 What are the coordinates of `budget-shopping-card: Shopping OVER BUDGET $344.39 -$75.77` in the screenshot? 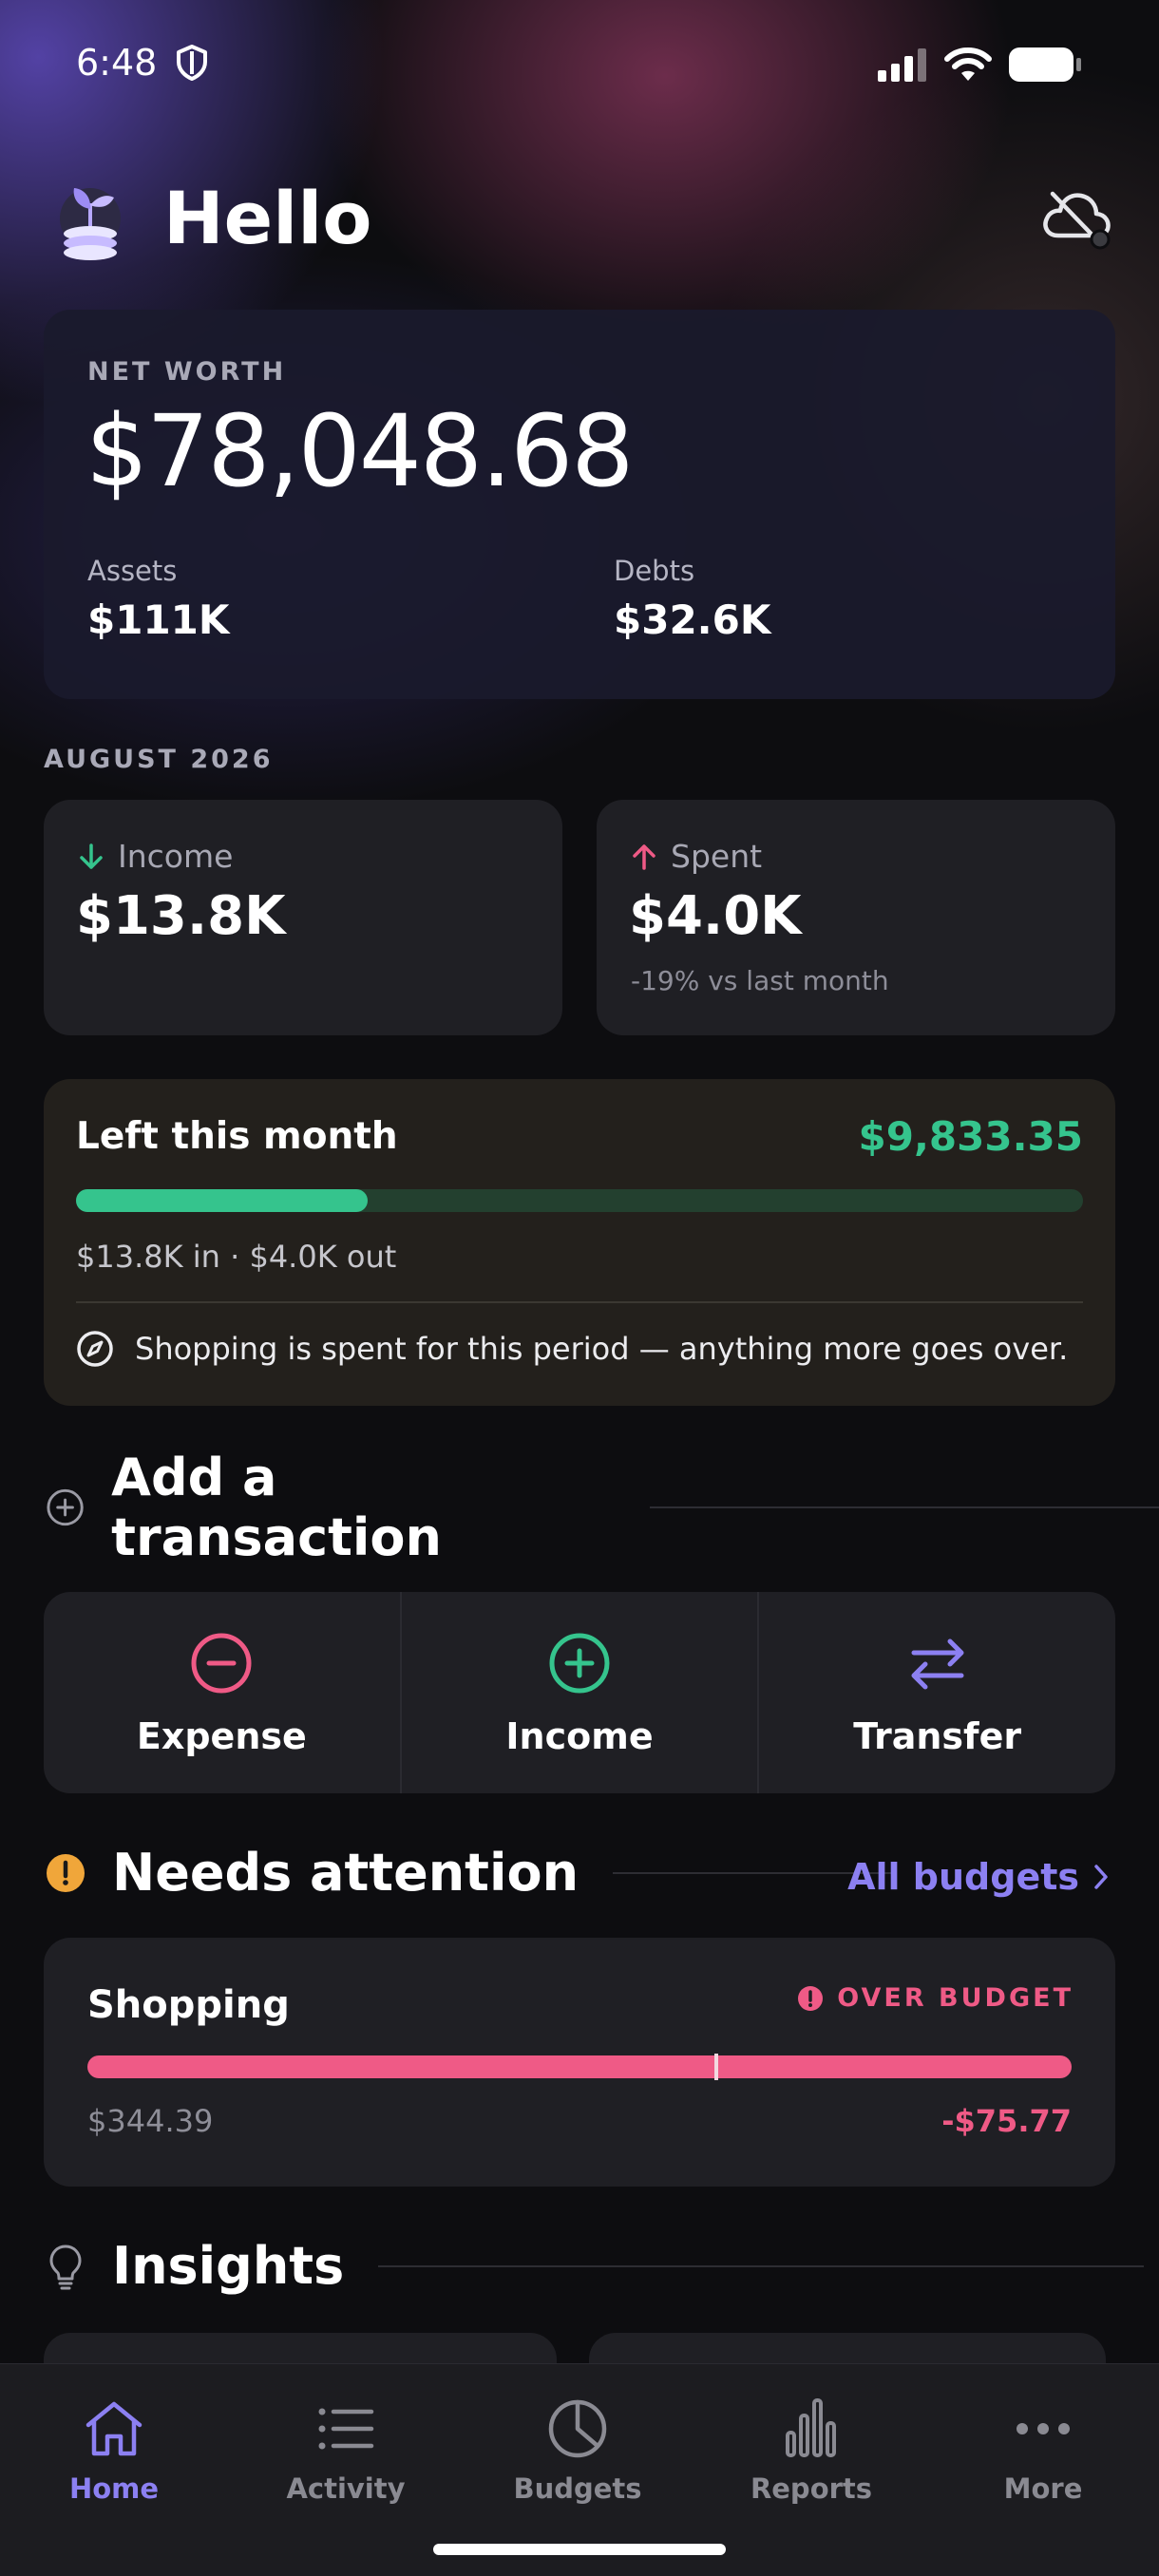 It's located at (579, 2062).